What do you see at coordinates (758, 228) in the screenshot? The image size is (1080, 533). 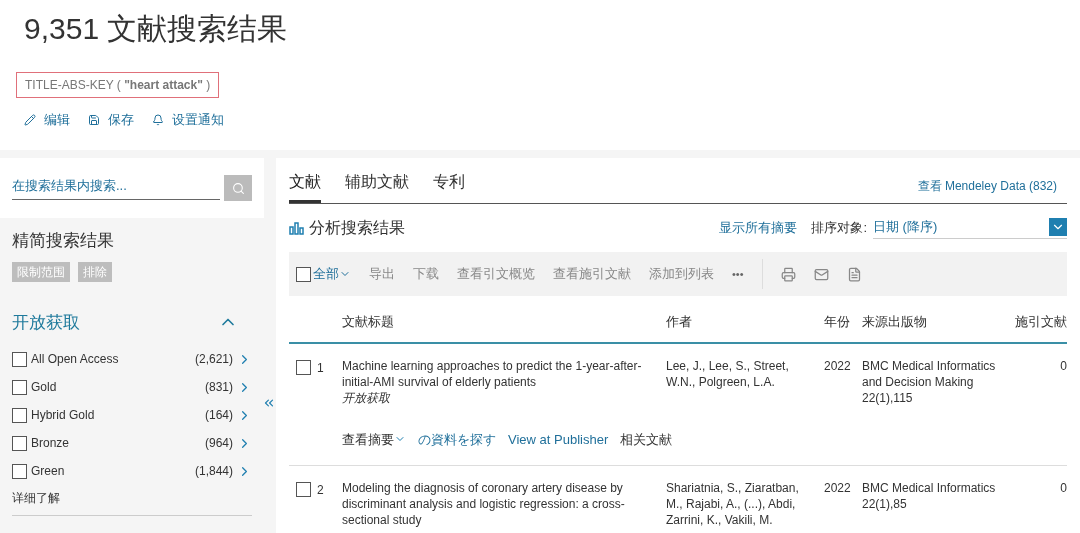 I see `show-abstracts-link: 显示所有摘要` at bounding box center [758, 228].